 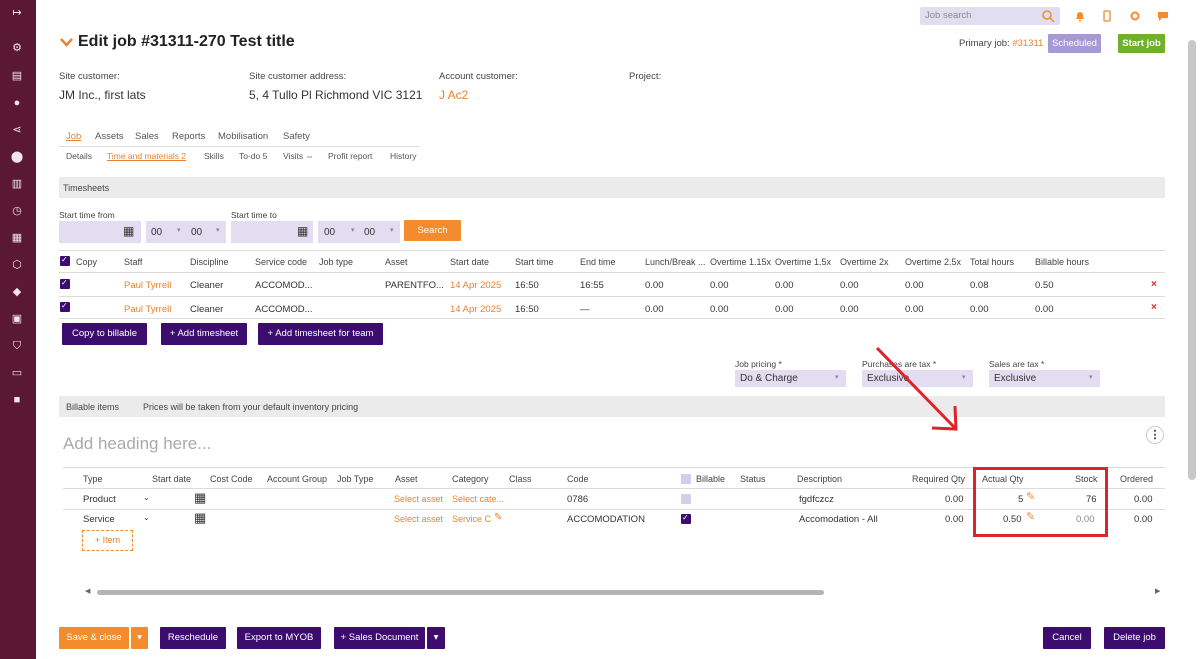 I want to click on hour-from: 00, so click(x=156, y=232).